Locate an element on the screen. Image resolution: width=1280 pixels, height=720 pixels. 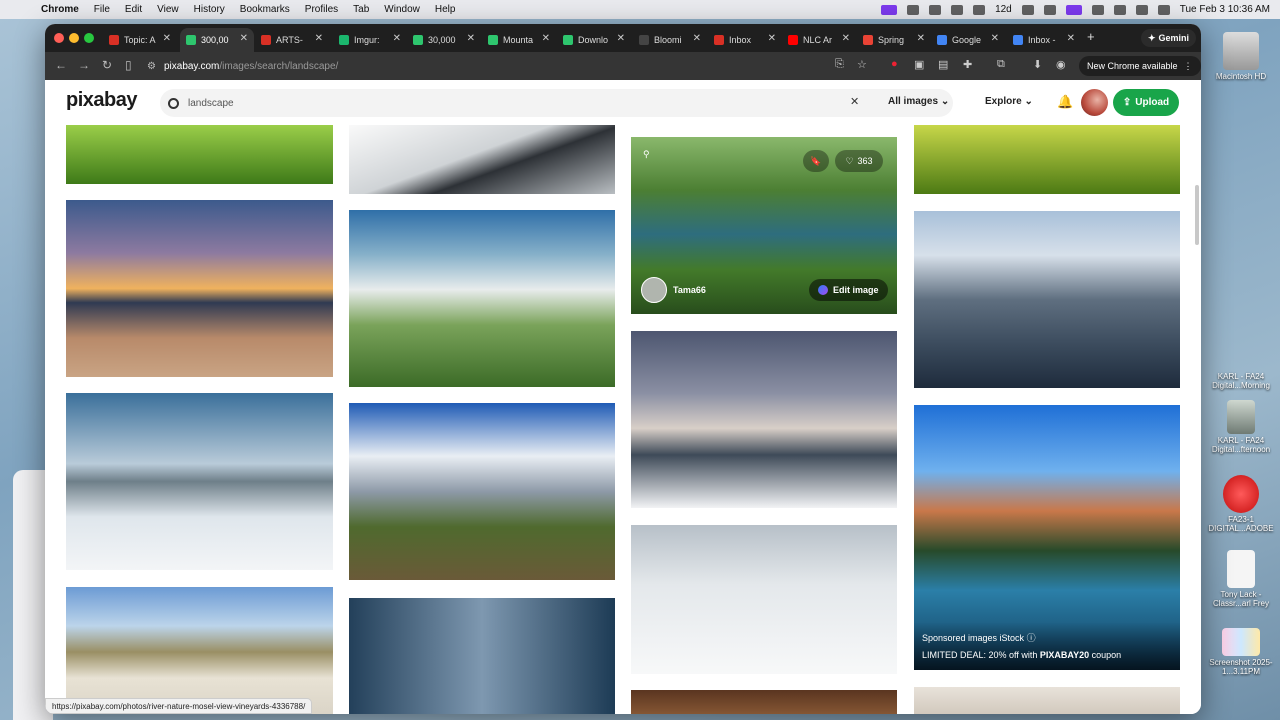
image-frosty-forest-hill is located at coordinates (1047, 299).